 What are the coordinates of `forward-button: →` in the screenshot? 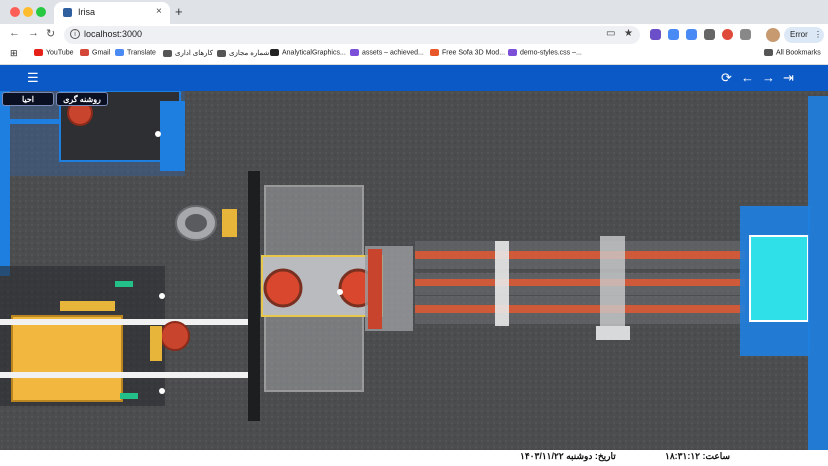 It's located at (33, 33).